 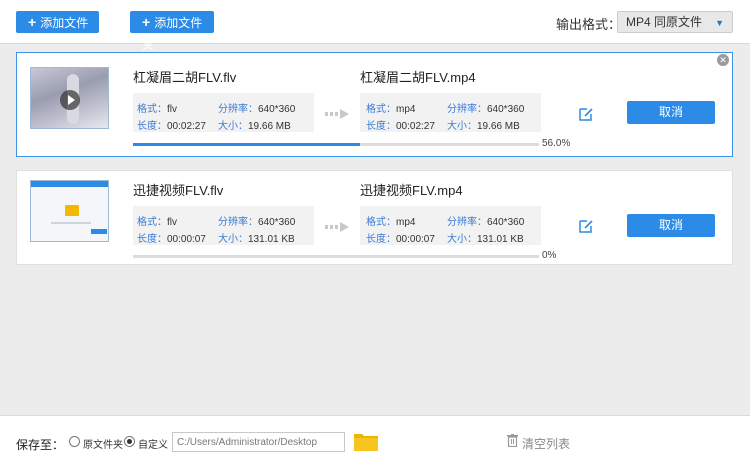 What do you see at coordinates (103, 443) in the screenshot?
I see `radio-original-label: 原文件夹` at bounding box center [103, 443].